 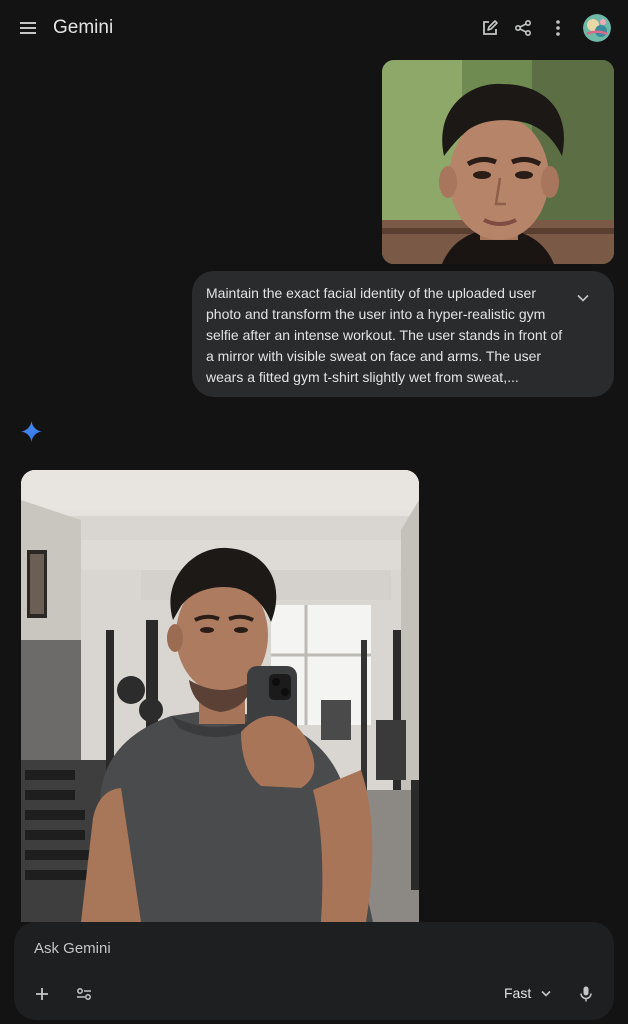 What do you see at coordinates (83, 27) in the screenshot?
I see `app-title: Gemini` at bounding box center [83, 27].